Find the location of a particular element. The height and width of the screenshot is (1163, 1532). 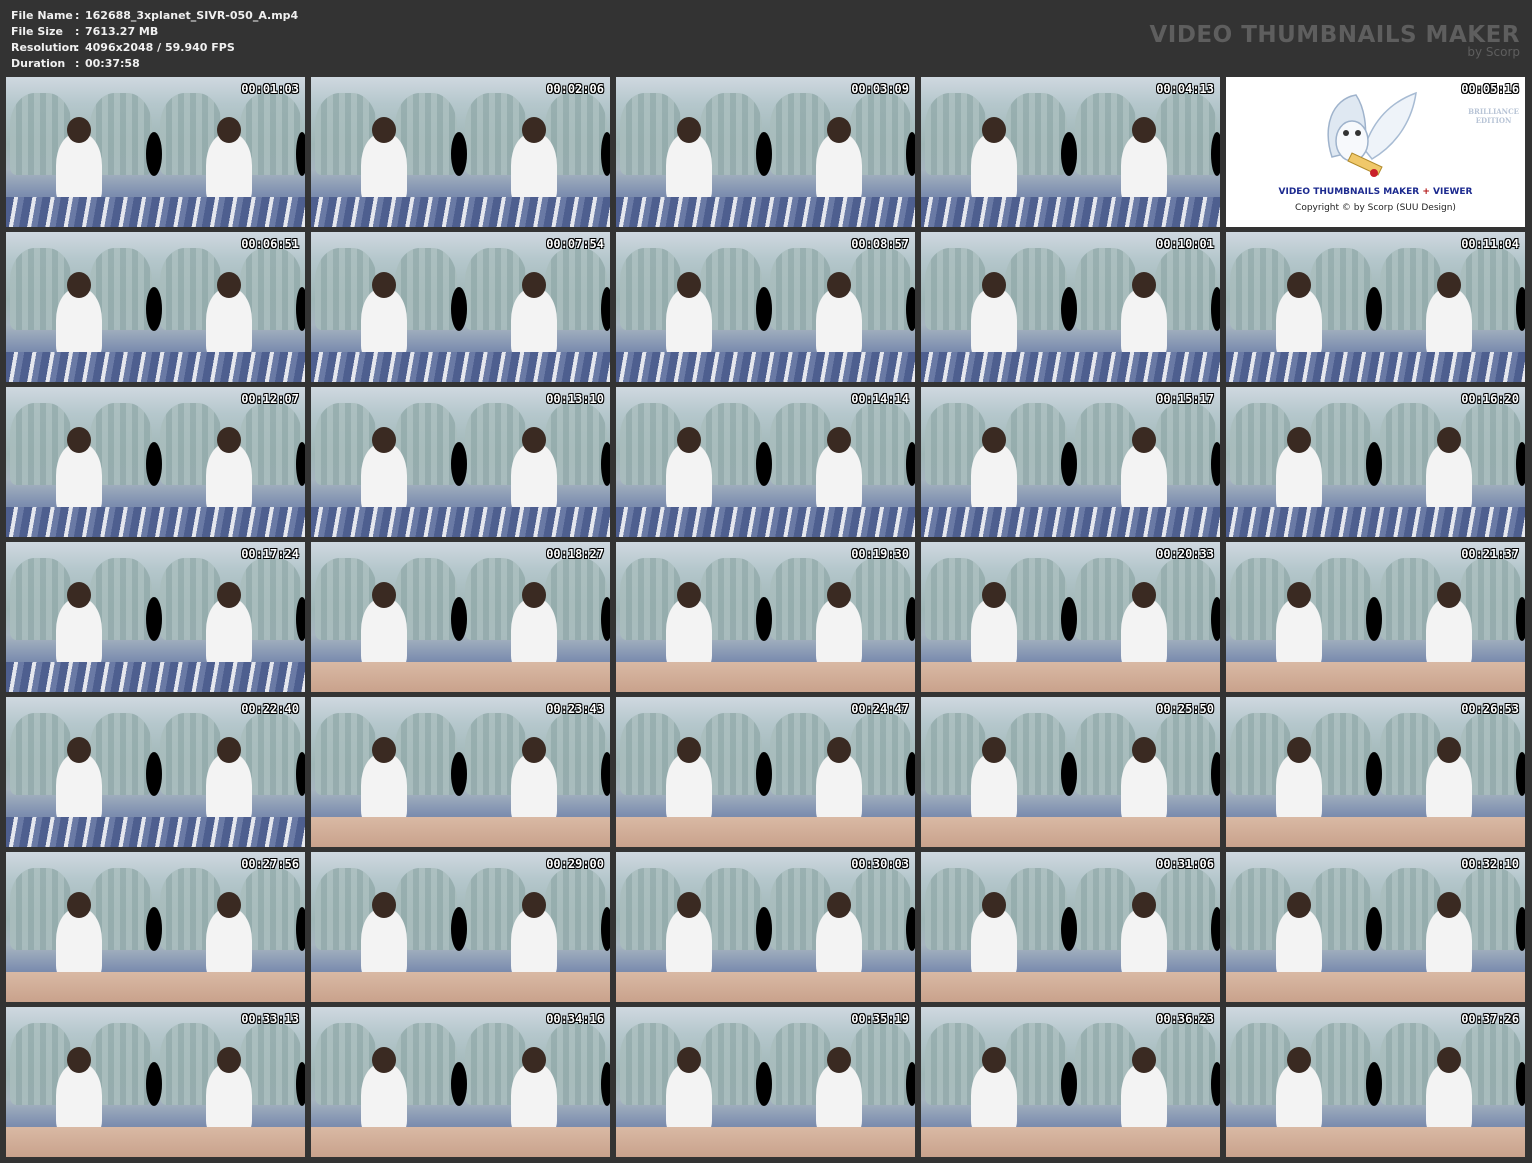

thumbnail-33: 00:35:19 is located at coordinates (765, 1082).